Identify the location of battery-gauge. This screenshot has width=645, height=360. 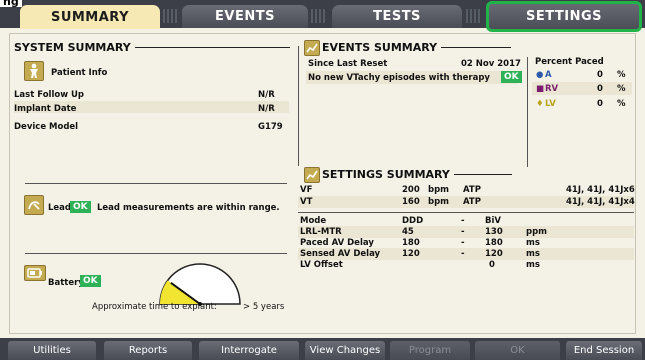
(200, 284).